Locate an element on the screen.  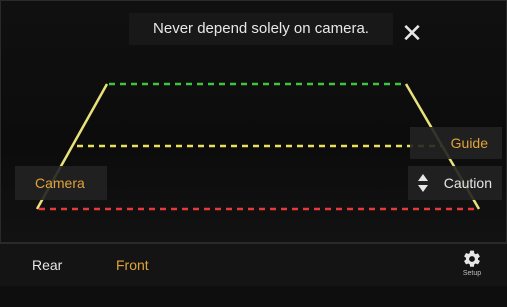
camera-button: Camera is located at coordinates (61, 183).